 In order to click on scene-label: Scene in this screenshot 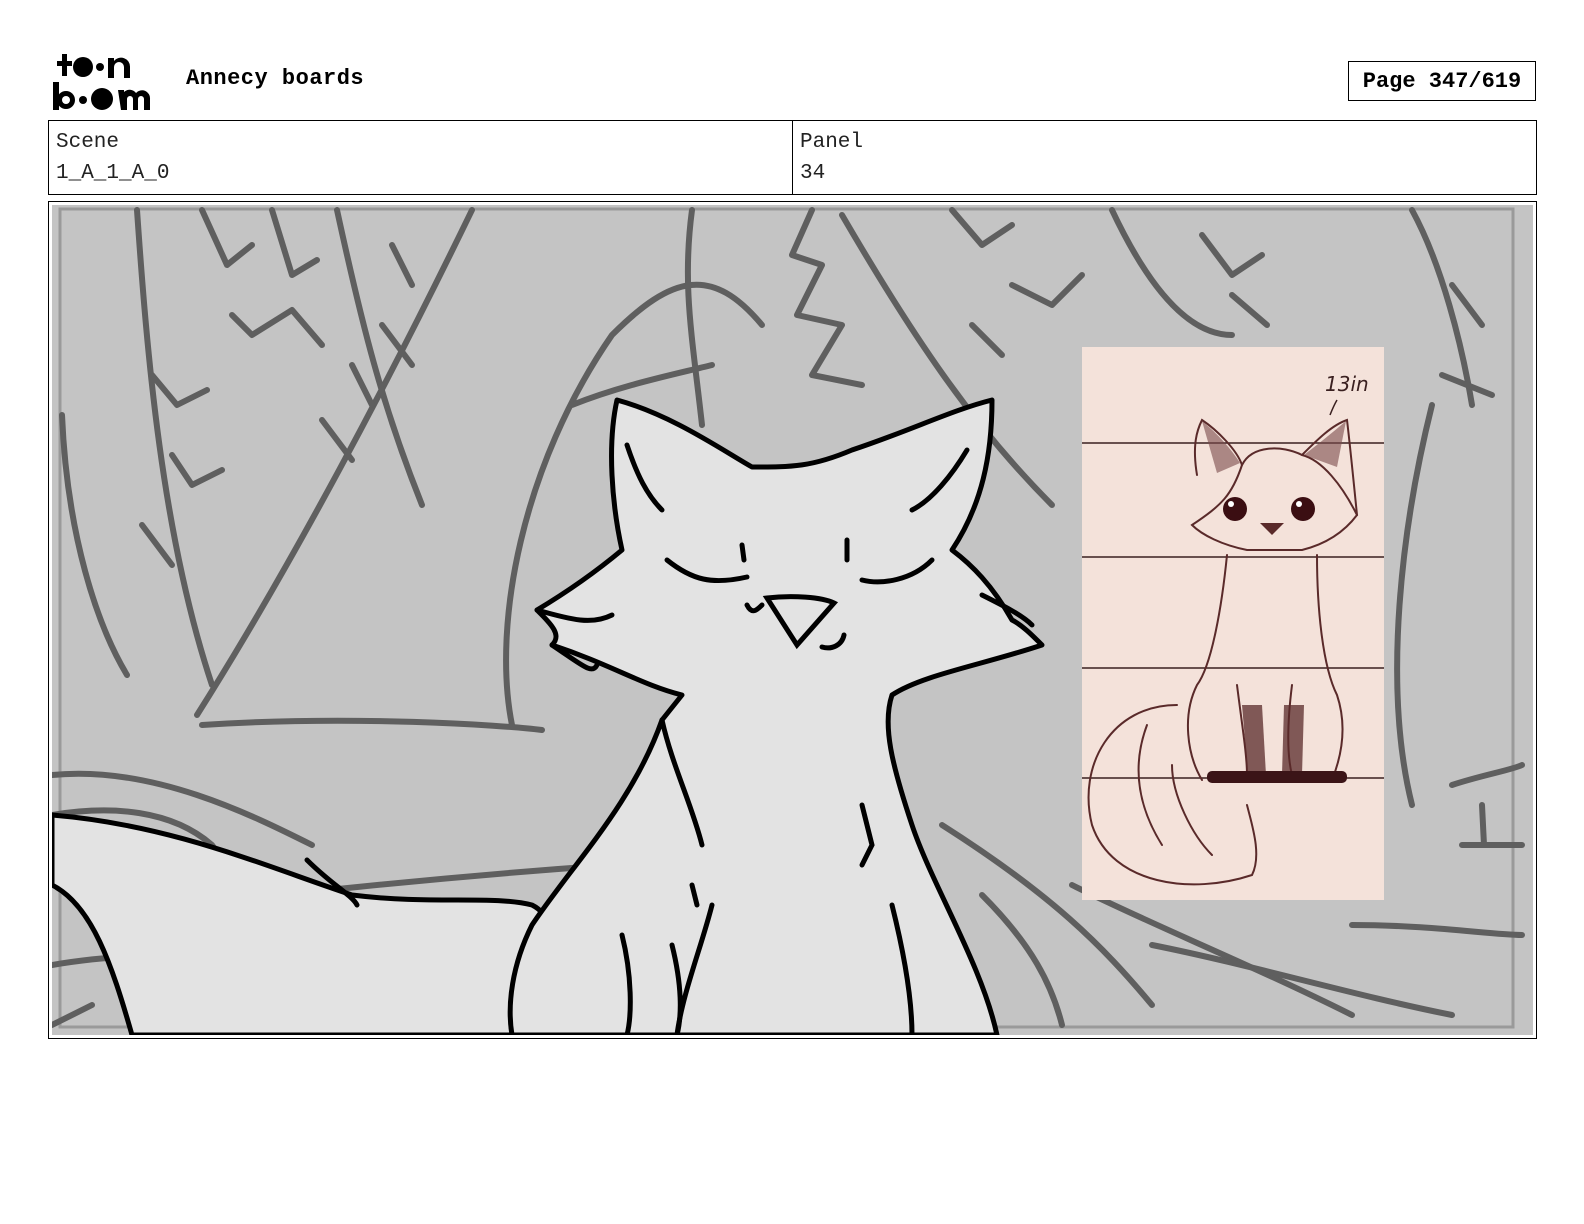, I will do `click(88, 142)`.